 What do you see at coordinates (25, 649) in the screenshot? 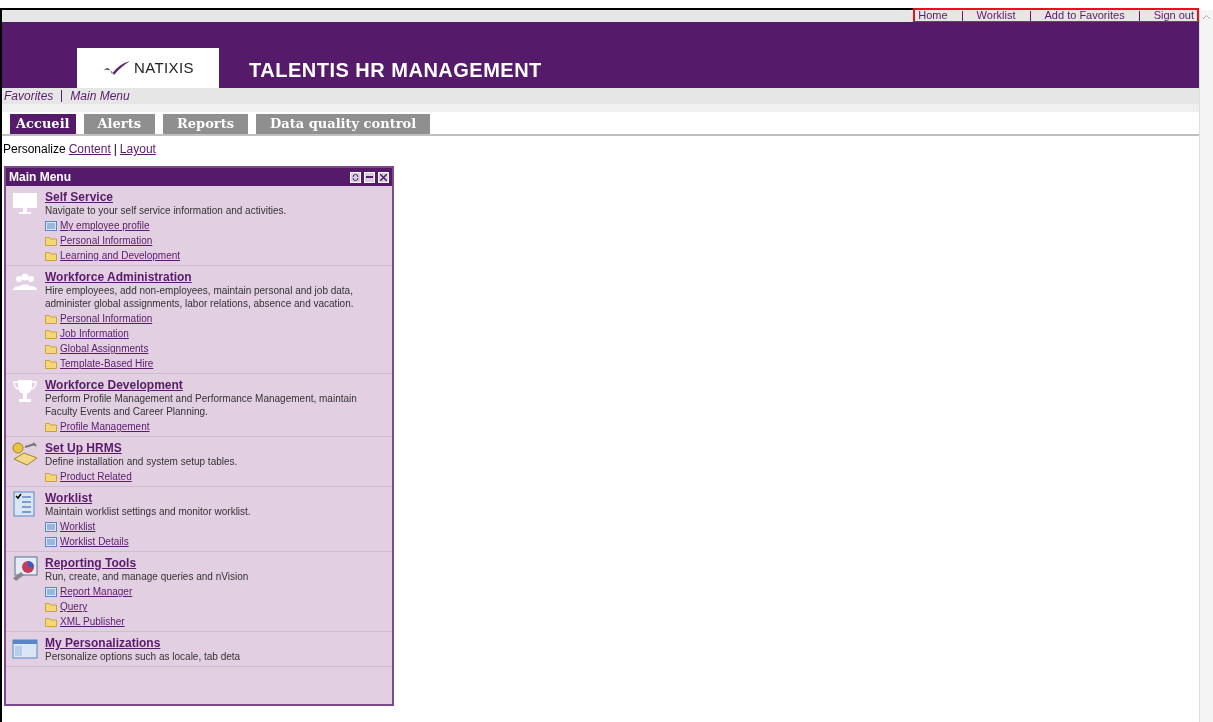
I see `window-icon` at bounding box center [25, 649].